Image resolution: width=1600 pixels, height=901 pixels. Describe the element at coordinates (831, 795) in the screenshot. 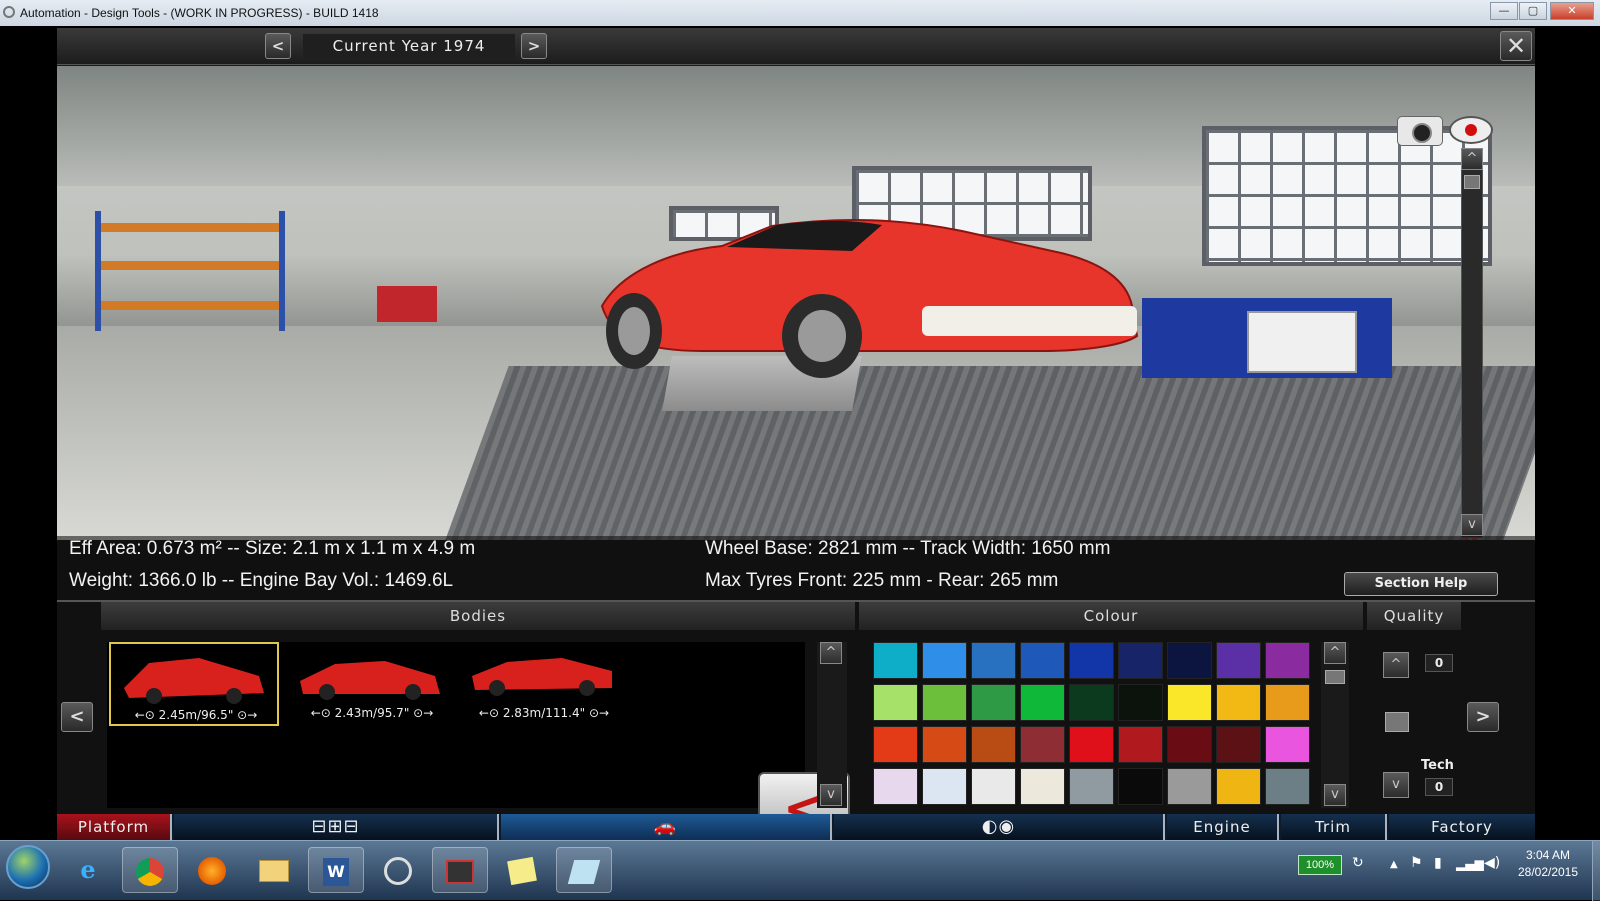

I see `bodies-scroll-down-button: v` at that location.